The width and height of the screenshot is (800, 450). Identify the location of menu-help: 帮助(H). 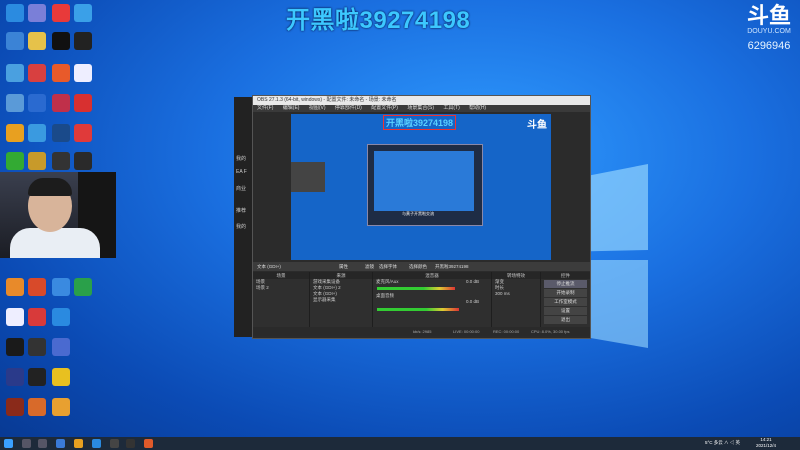
(477, 108).